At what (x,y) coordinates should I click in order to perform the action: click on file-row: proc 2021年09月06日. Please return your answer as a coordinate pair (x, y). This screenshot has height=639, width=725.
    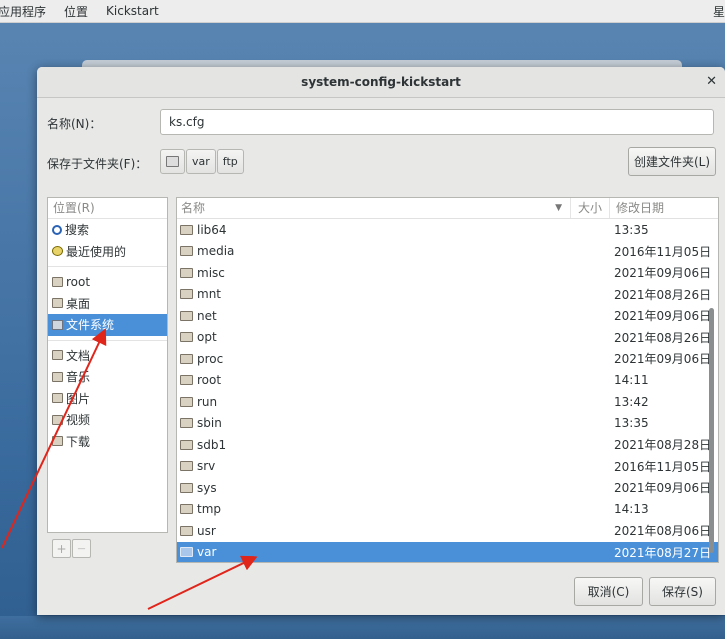
    Looking at the image, I should click on (447, 359).